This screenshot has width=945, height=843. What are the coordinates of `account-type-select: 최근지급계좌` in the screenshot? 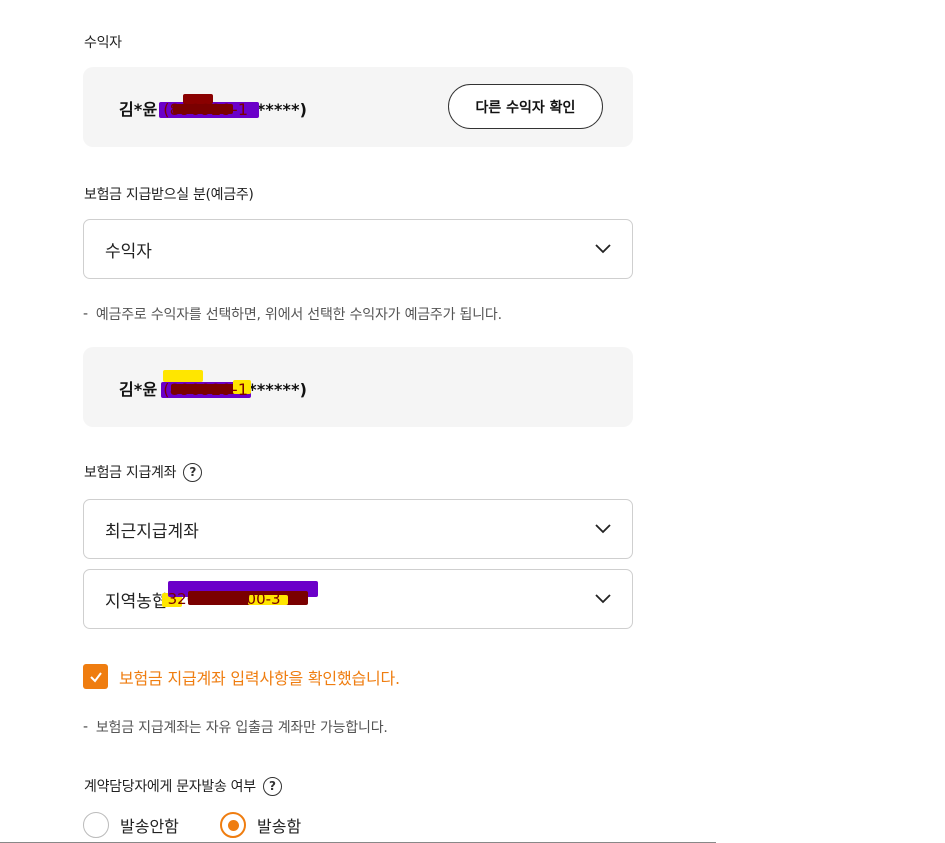 It's located at (358, 529).